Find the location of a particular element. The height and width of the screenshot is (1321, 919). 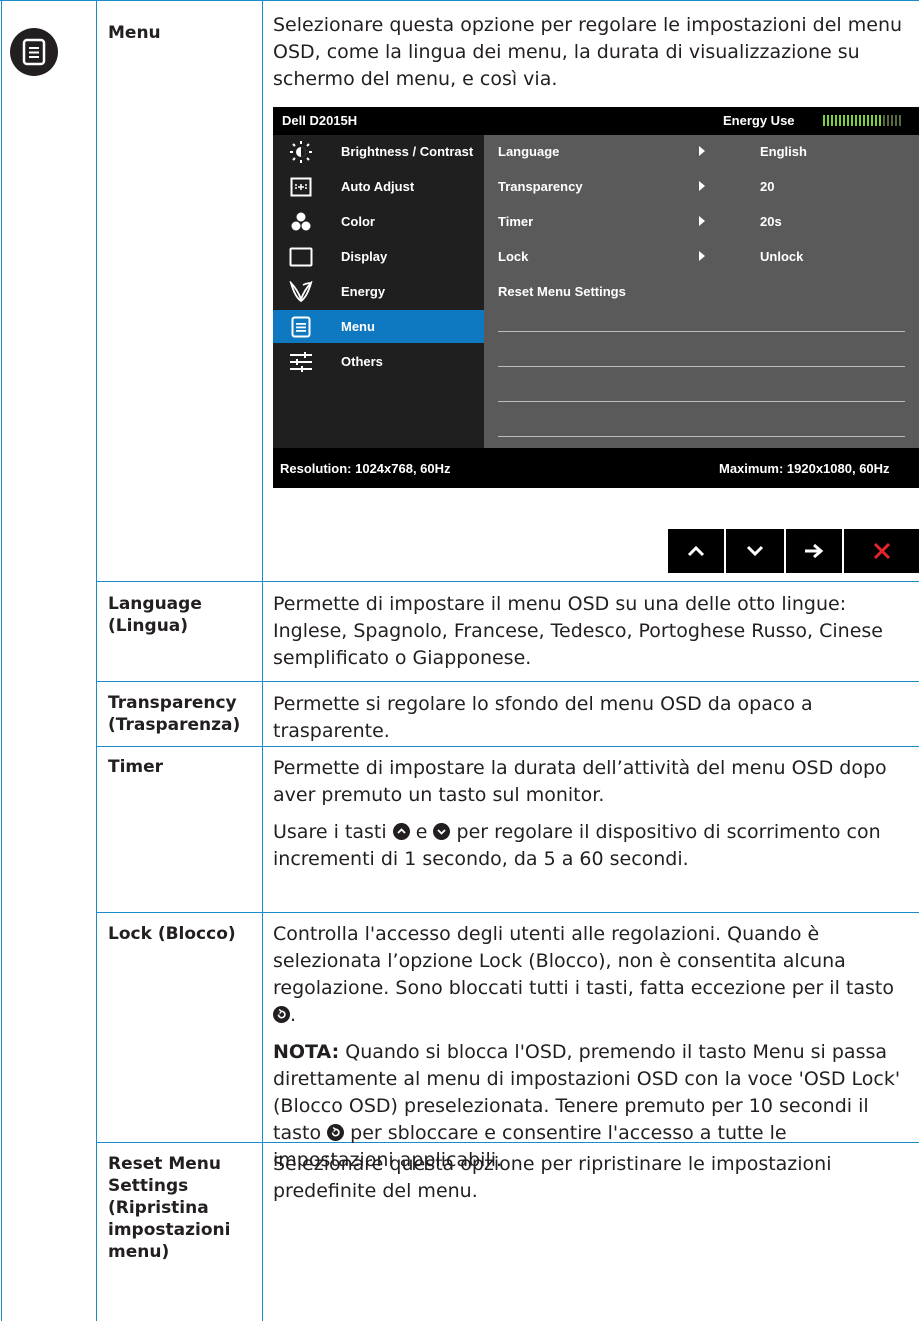

down-button-icon is located at coordinates (442, 831).